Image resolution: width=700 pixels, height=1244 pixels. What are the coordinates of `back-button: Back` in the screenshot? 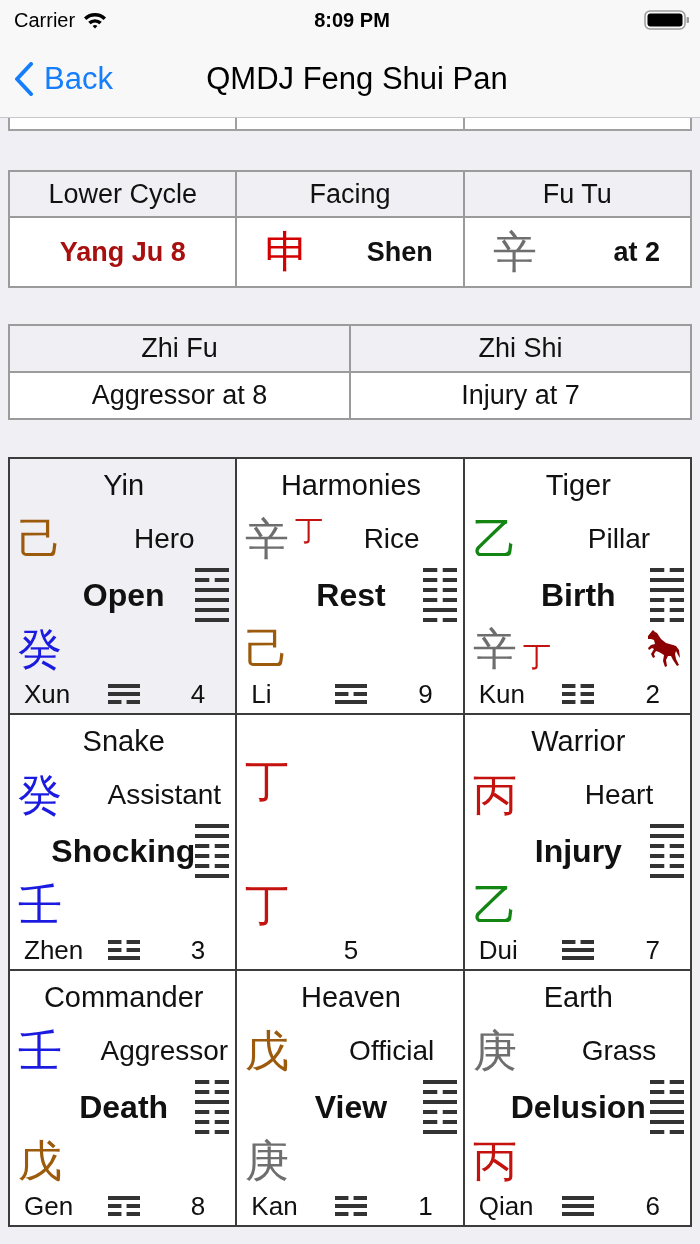 It's located at (63, 78).